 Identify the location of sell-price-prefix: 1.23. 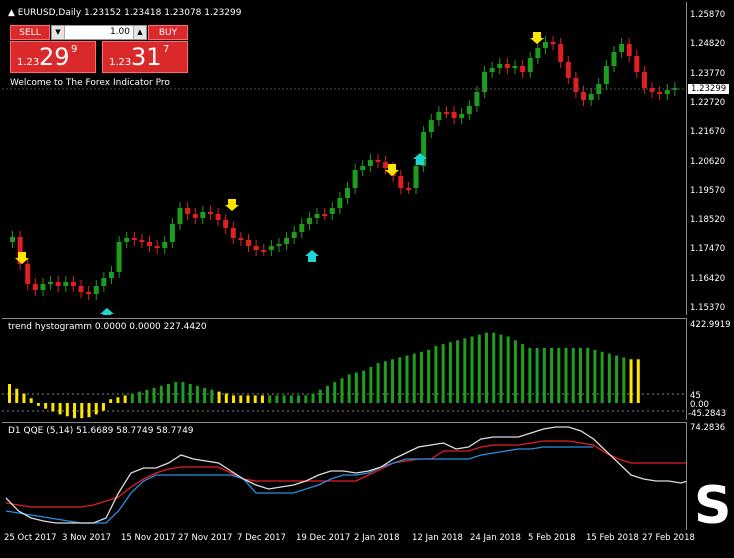
(28, 62).